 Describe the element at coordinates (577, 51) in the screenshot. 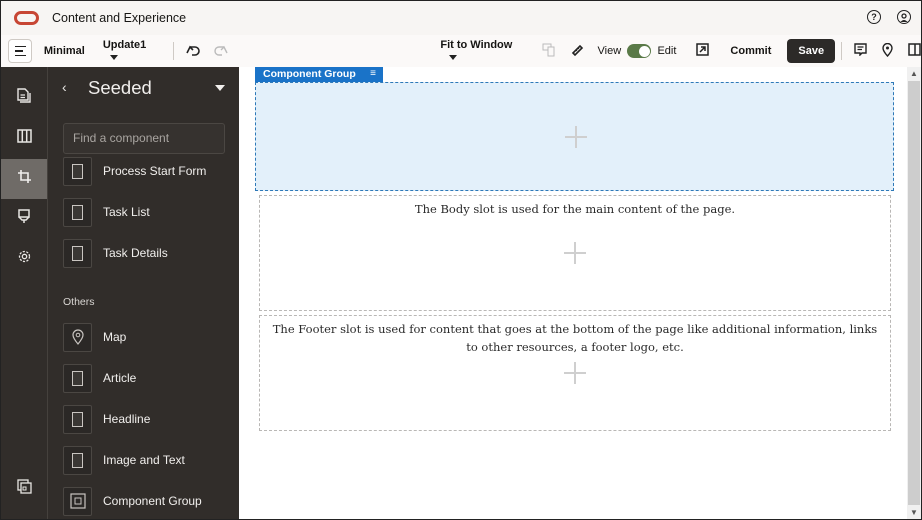

I see `ruler-icon` at that location.